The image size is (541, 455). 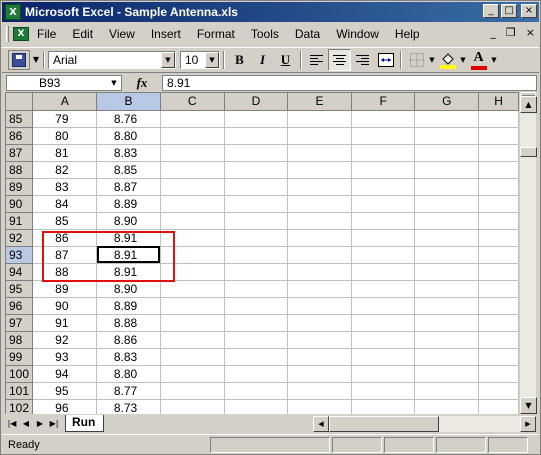 What do you see at coordinates (128, 340) in the screenshot?
I see `cell-b: 8.86` at bounding box center [128, 340].